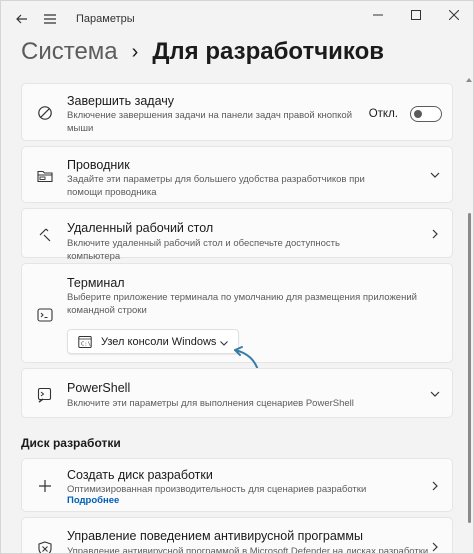 Image resolution: width=474 pixels, height=554 pixels. Describe the element at coordinates (98, 165) in the screenshot. I see `explorer-title: Проводник` at that location.